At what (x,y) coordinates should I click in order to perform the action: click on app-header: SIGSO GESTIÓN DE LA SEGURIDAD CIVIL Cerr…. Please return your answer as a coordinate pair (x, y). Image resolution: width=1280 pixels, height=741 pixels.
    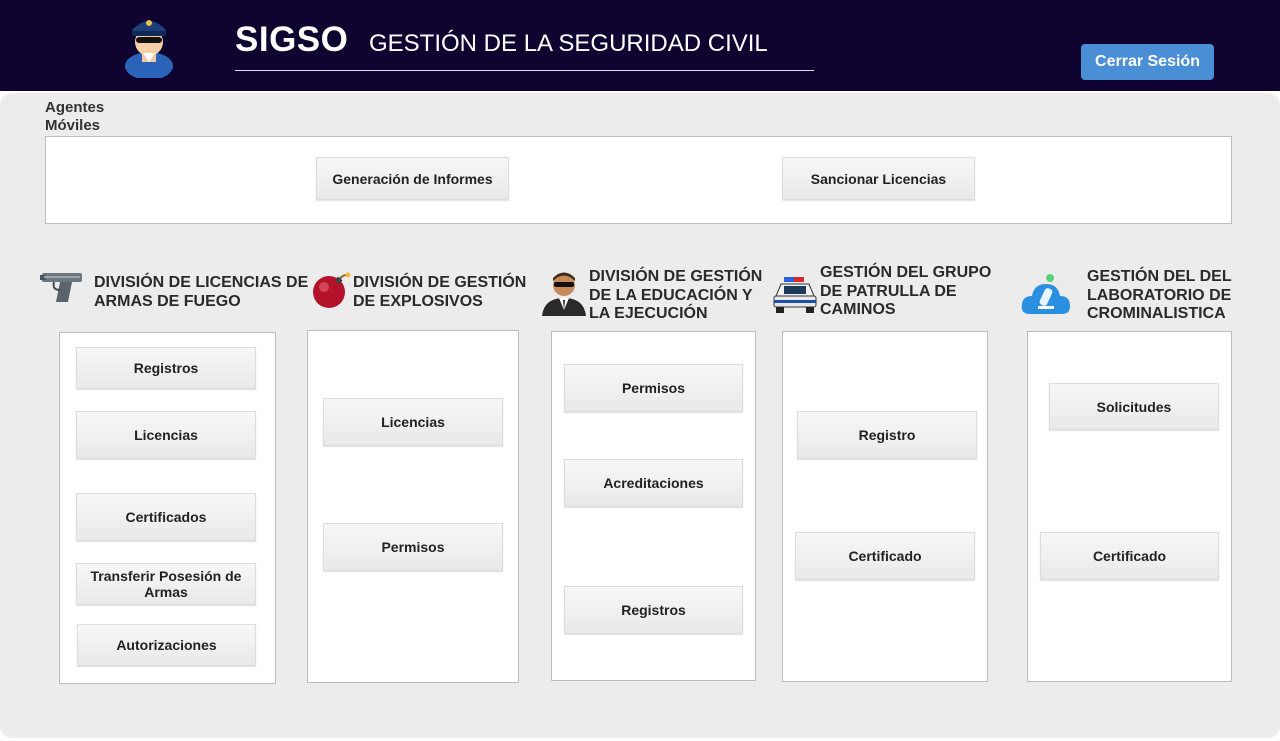
    Looking at the image, I should click on (640, 45).